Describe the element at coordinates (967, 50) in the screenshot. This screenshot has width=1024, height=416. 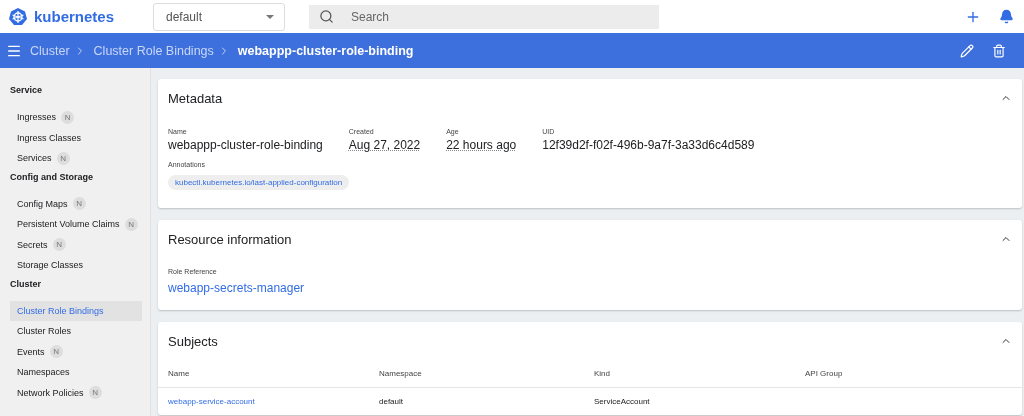
I see `edit-button` at that location.